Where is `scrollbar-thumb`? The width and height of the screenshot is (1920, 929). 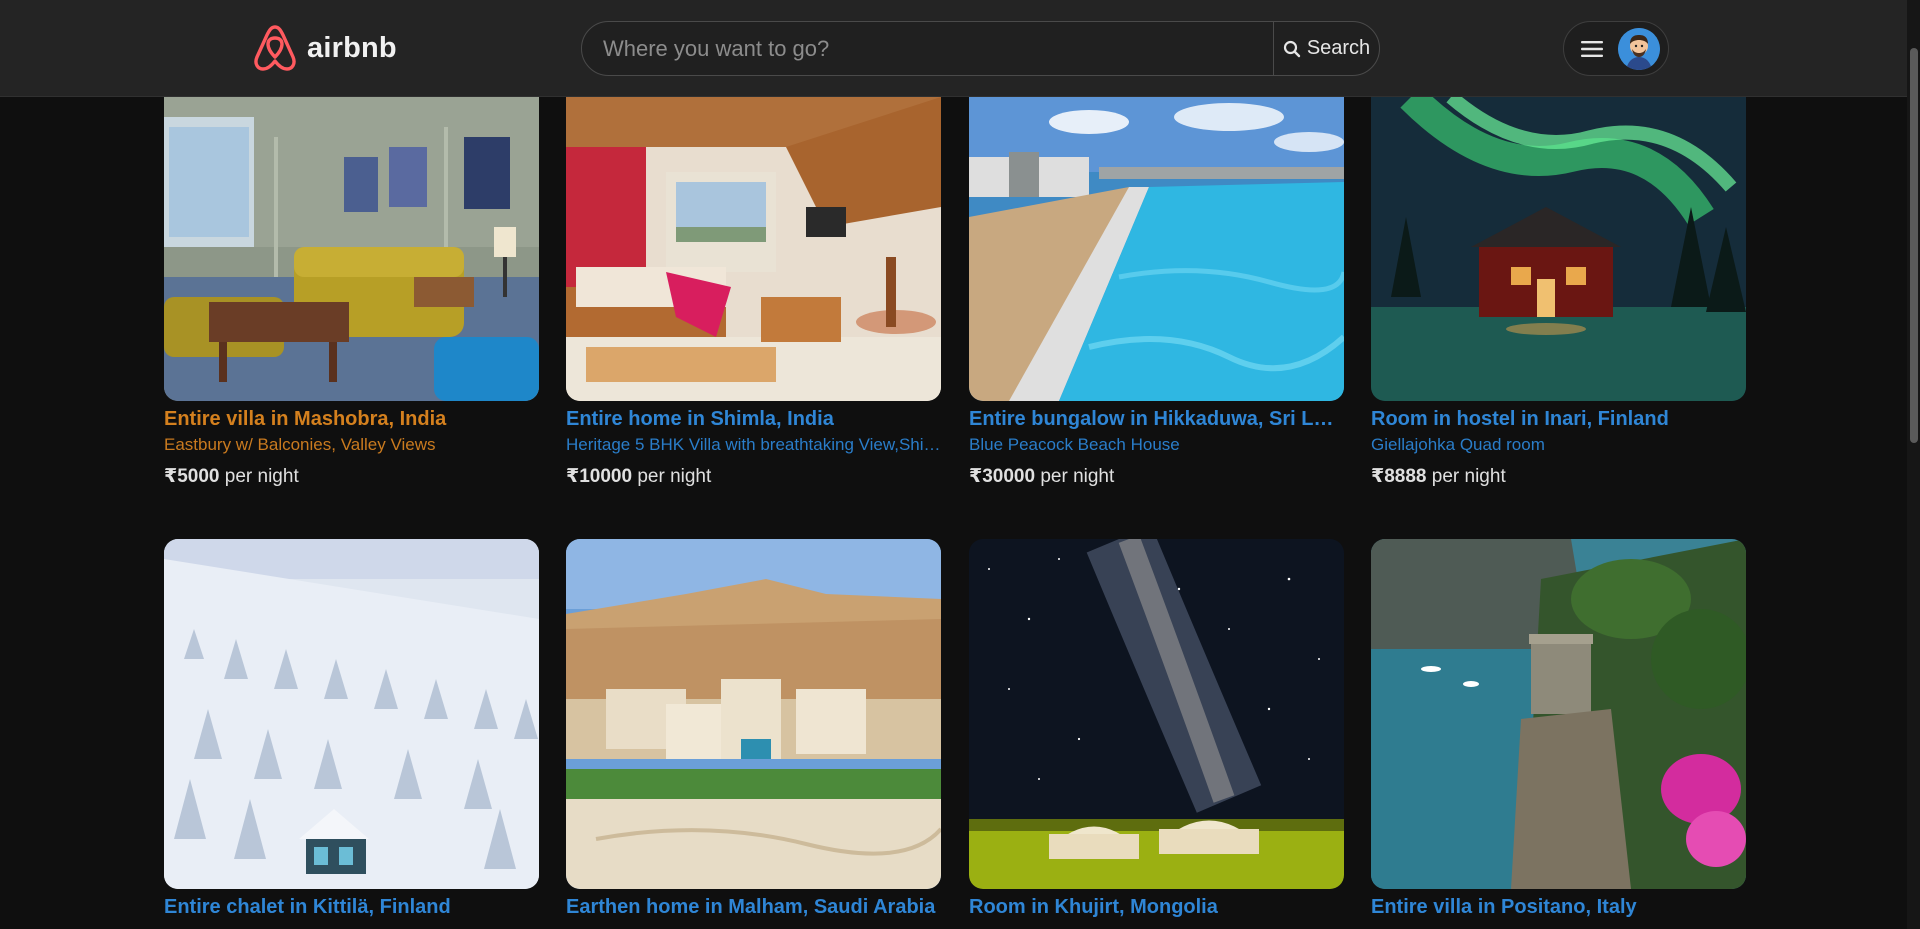
scrollbar-thumb is located at coordinates (1914, 245).